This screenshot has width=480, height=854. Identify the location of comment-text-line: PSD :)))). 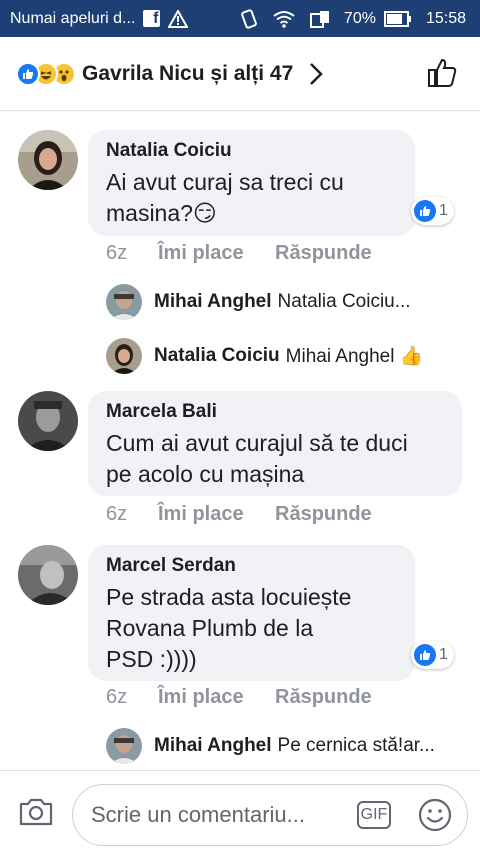
(151, 659).